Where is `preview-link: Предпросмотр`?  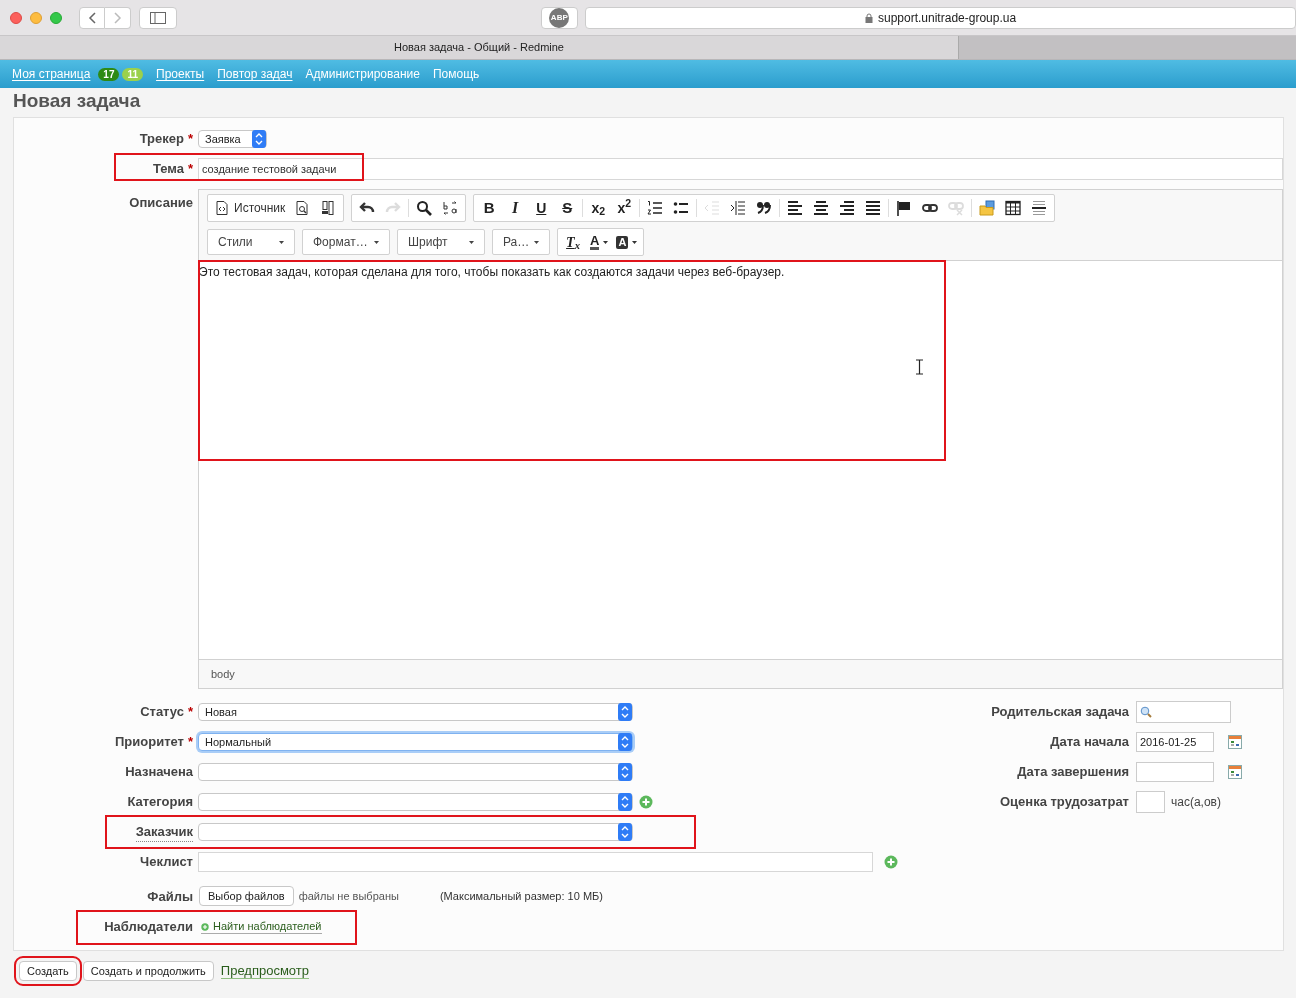 preview-link: Предпросмотр is located at coordinates (264, 971).